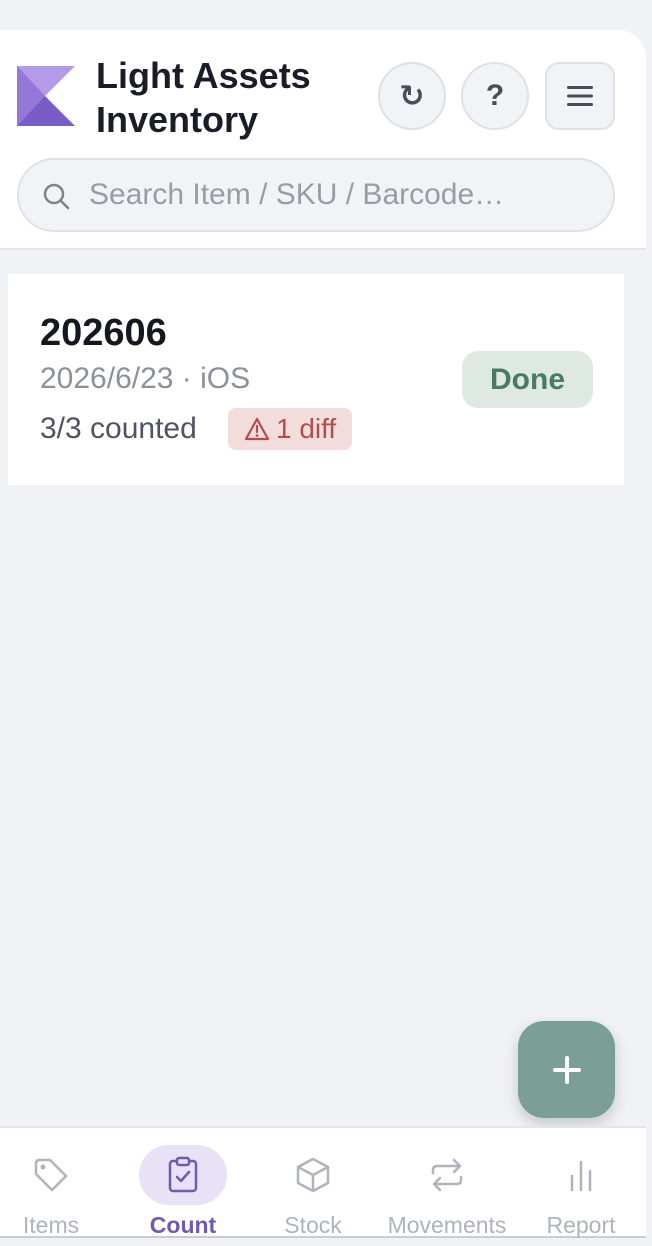 This screenshot has width=652, height=1246. Describe the element at coordinates (257, 429) in the screenshot. I see `warning-icon` at that location.